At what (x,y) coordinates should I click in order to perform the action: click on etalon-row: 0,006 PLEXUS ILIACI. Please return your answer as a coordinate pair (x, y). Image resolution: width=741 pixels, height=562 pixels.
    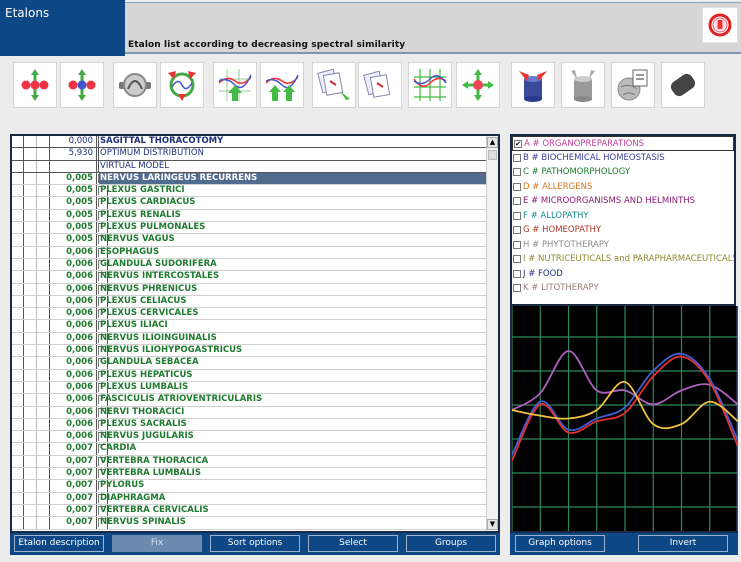
    Looking at the image, I should click on (250, 326).